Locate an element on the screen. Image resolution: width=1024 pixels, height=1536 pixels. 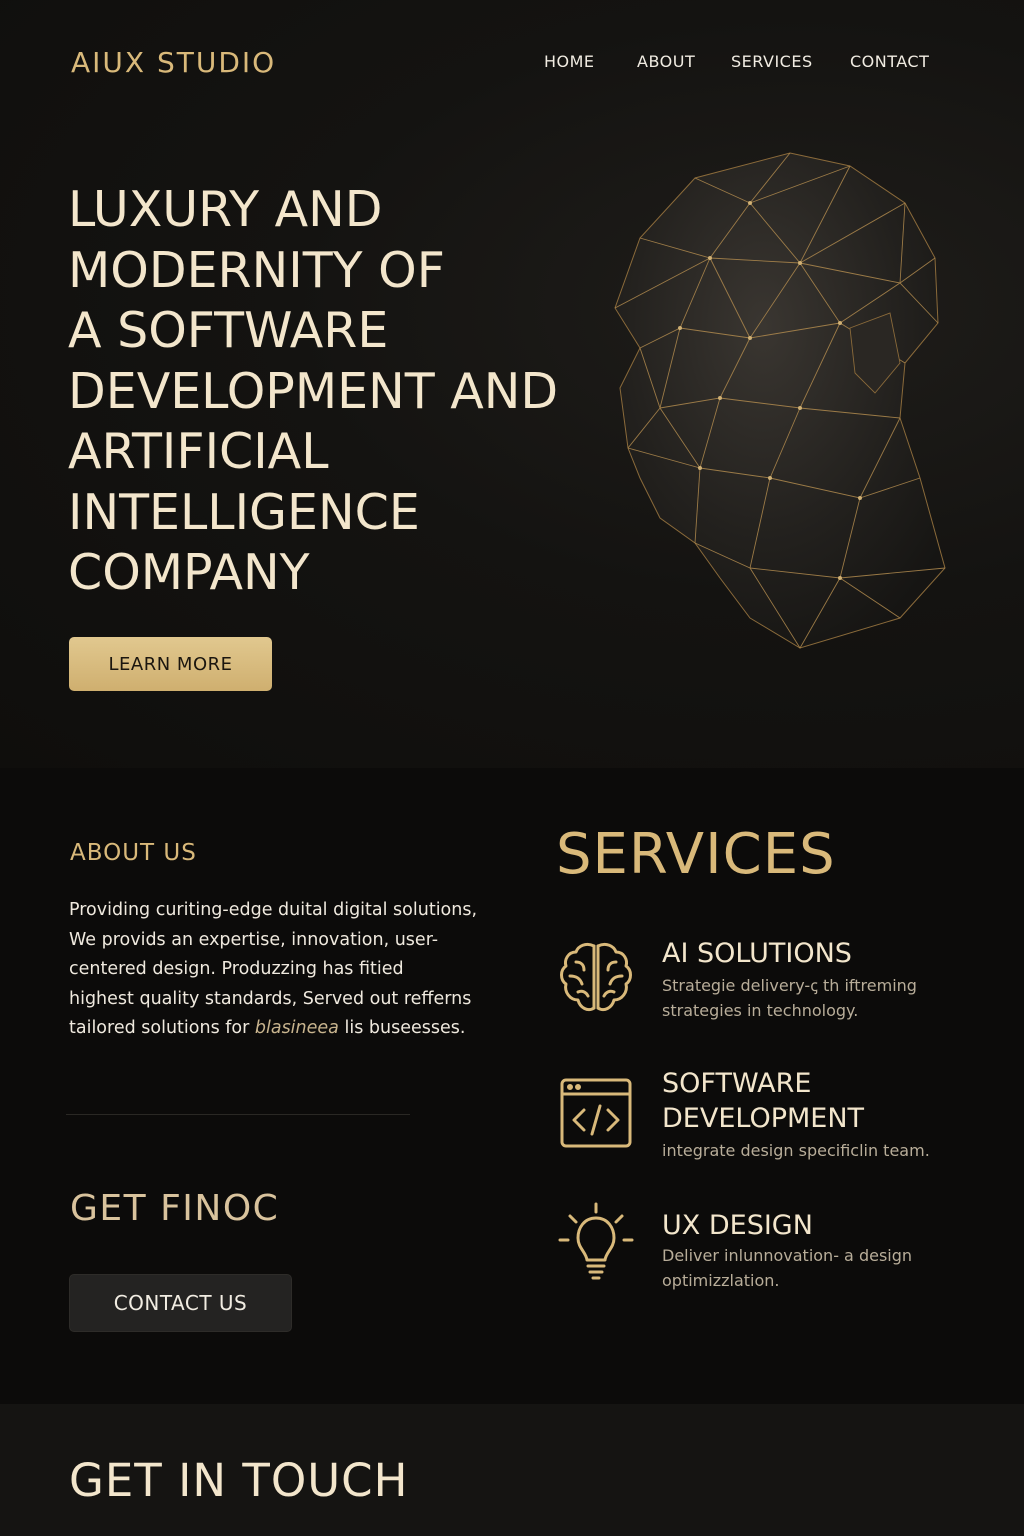
headline-line: ARTIFICIAL is located at coordinates (198, 451).